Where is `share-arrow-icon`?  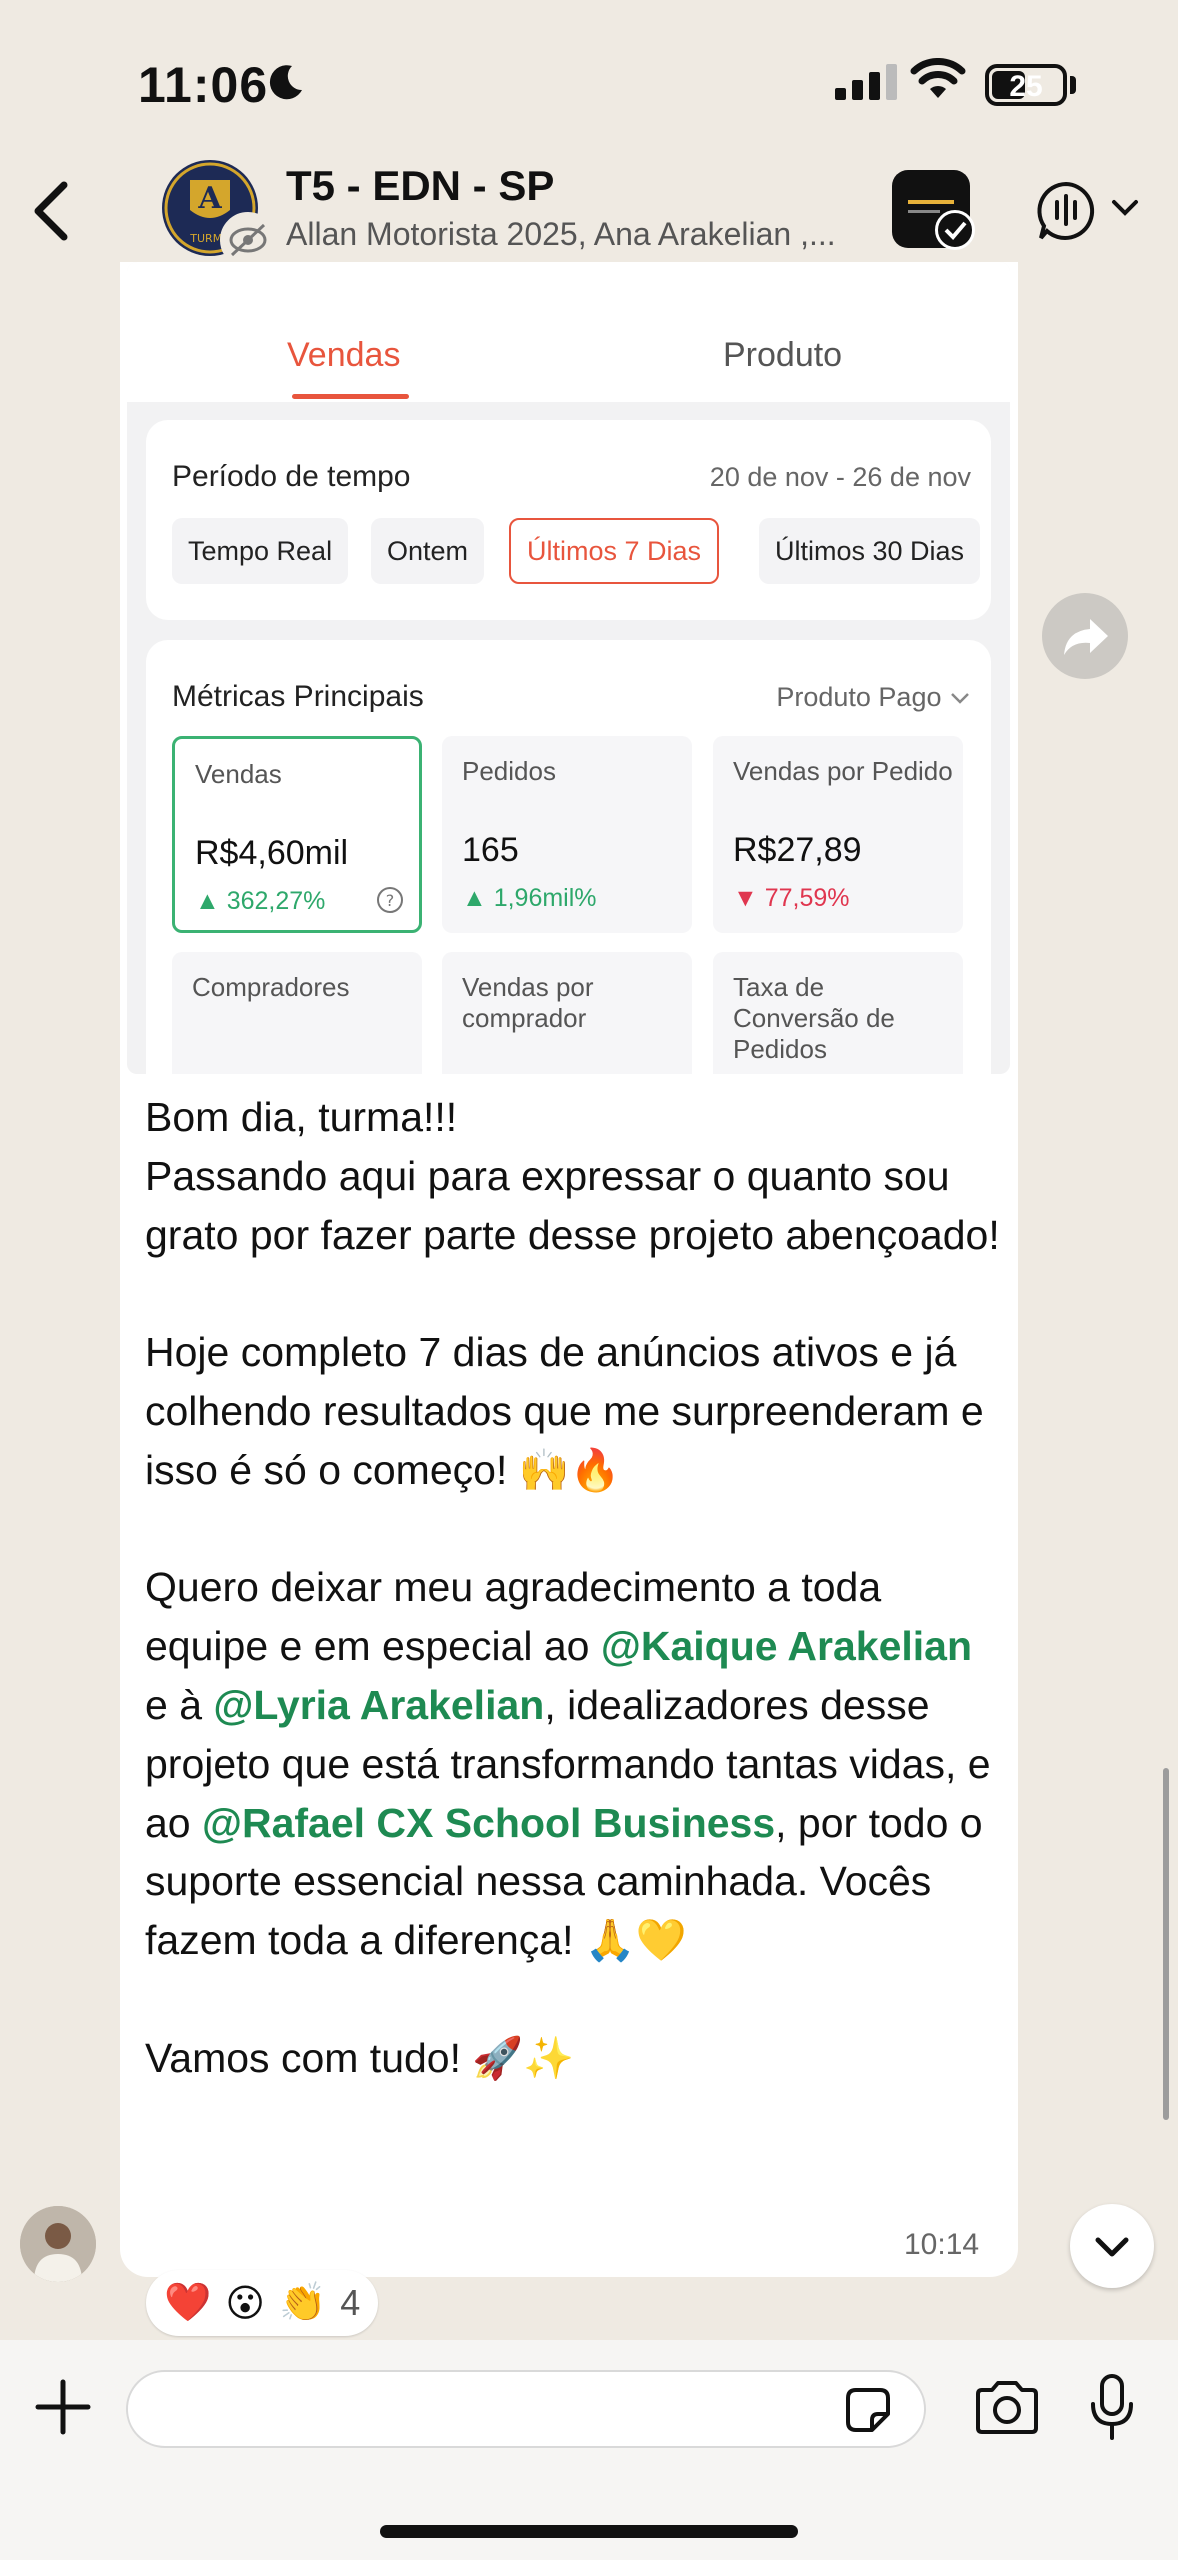
share-arrow-icon is located at coordinates (1086, 637).